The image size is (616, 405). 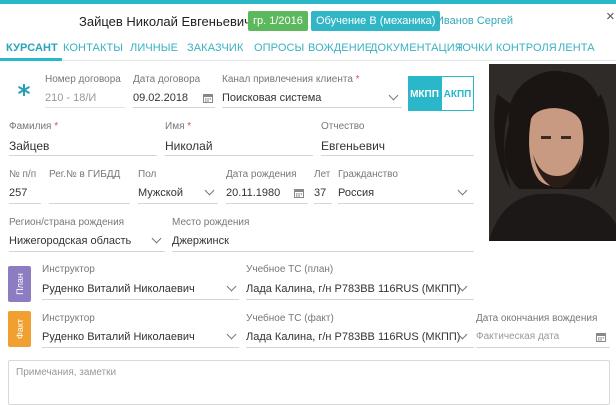 What do you see at coordinates (343, 126) in the screenshot?
I see `patronymic-label: Отчество` at bounding box center [343, 126].